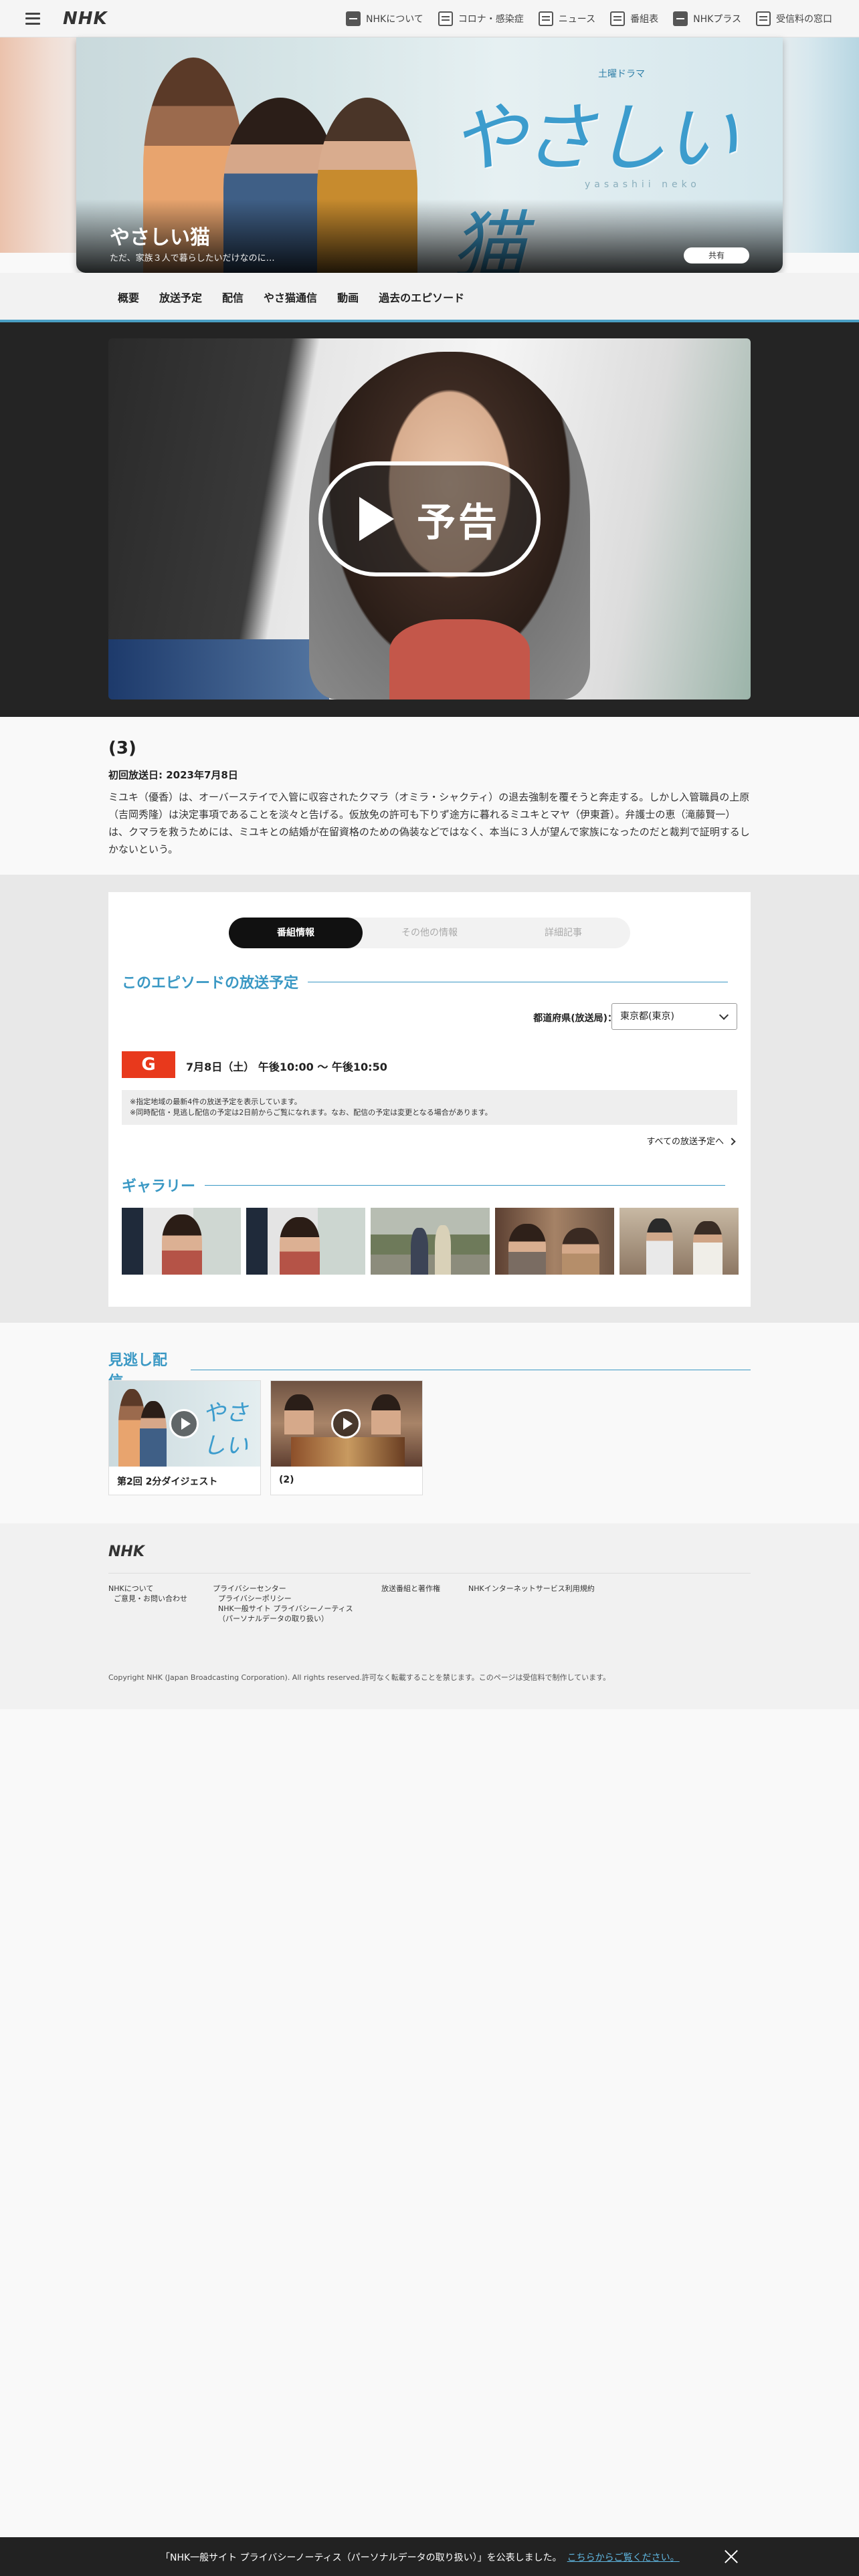 This screenshot has width=859, height=2576. Describe the element at coordinates (764, 18) in the screenshot. I see `fee-icon` at that location.